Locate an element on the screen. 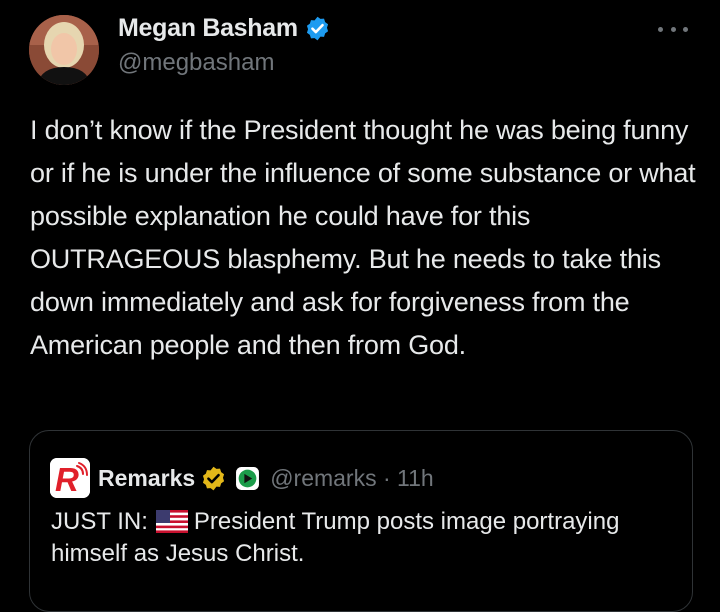 This screenshot has height=612, width=720. quoted-author-name: Remarks is located at coordinates (146, 478).